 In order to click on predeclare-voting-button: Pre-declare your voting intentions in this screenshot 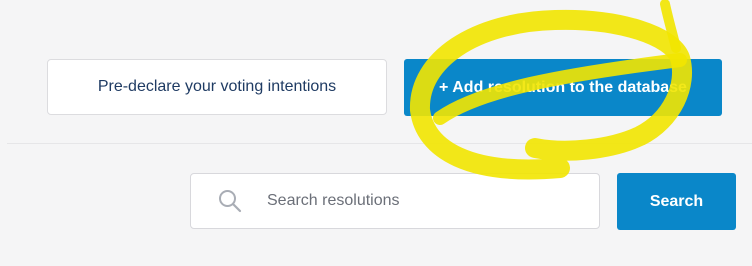, I will do `click(217, 87)`.